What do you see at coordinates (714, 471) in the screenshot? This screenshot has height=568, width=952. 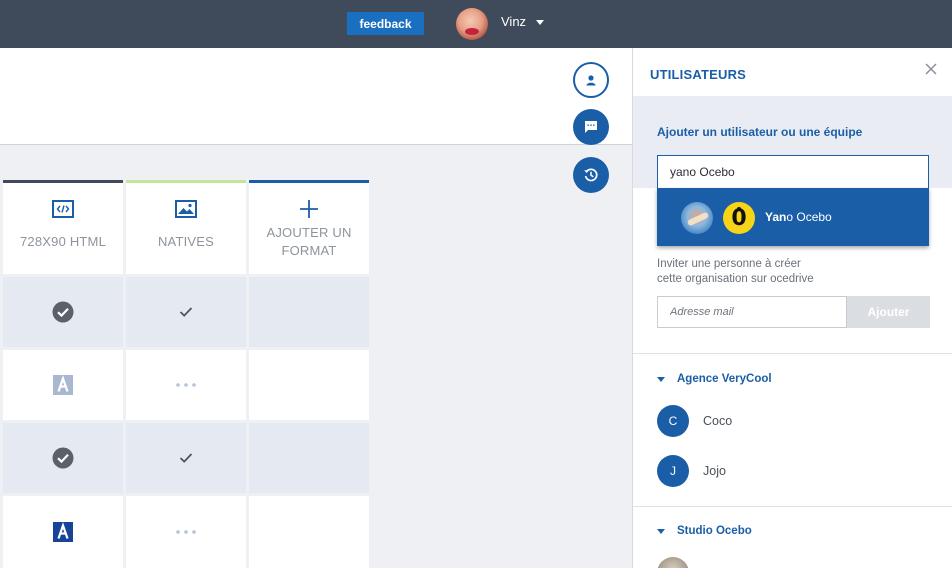 I see `member-name: Jojo` at bounding box center [714, 471].